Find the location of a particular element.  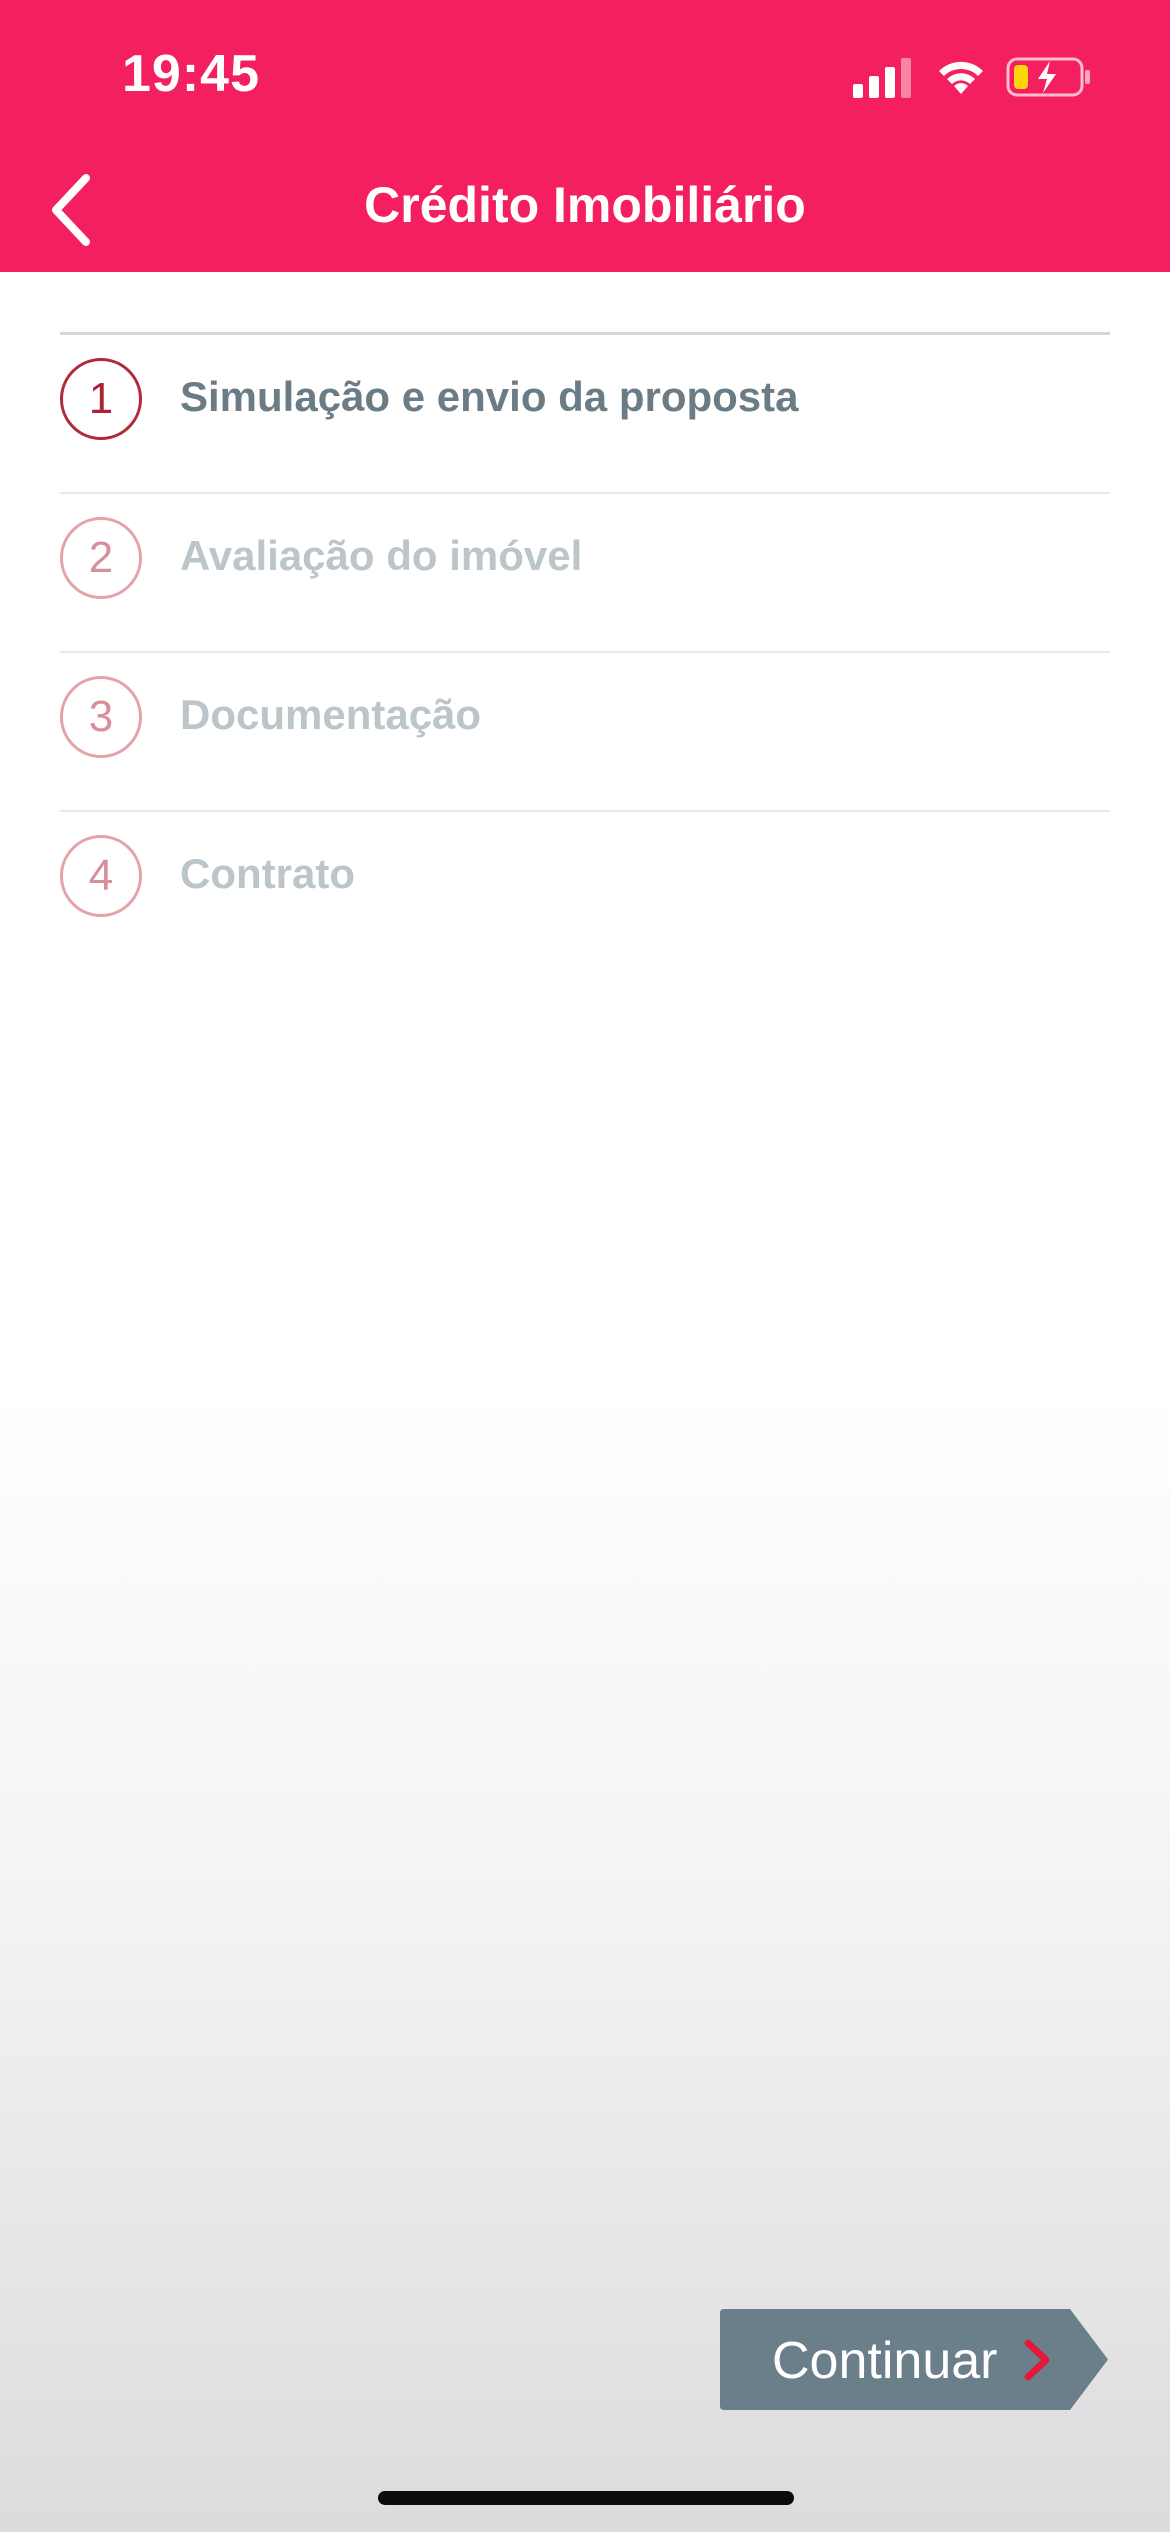

step-label: Avaliação do imóvel is located at coordinates (381, 555).